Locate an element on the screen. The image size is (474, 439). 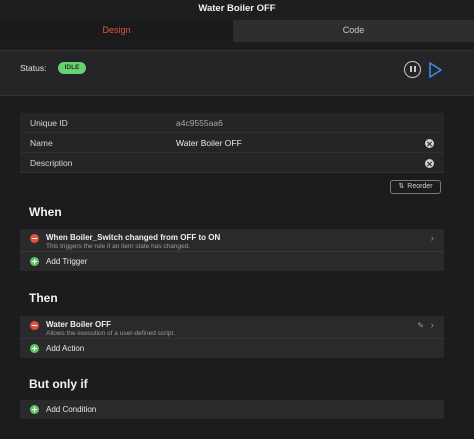
add-condition-icon is located at coordinates (34, 409).